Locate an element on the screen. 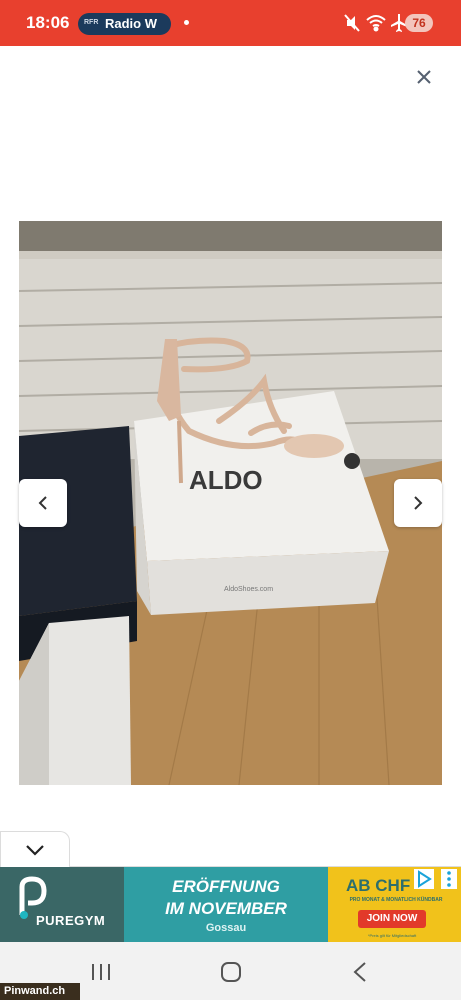 The image size is (461, 1000). radio-notification-pill: RFR Radio W is located at coordinates (124, 24).